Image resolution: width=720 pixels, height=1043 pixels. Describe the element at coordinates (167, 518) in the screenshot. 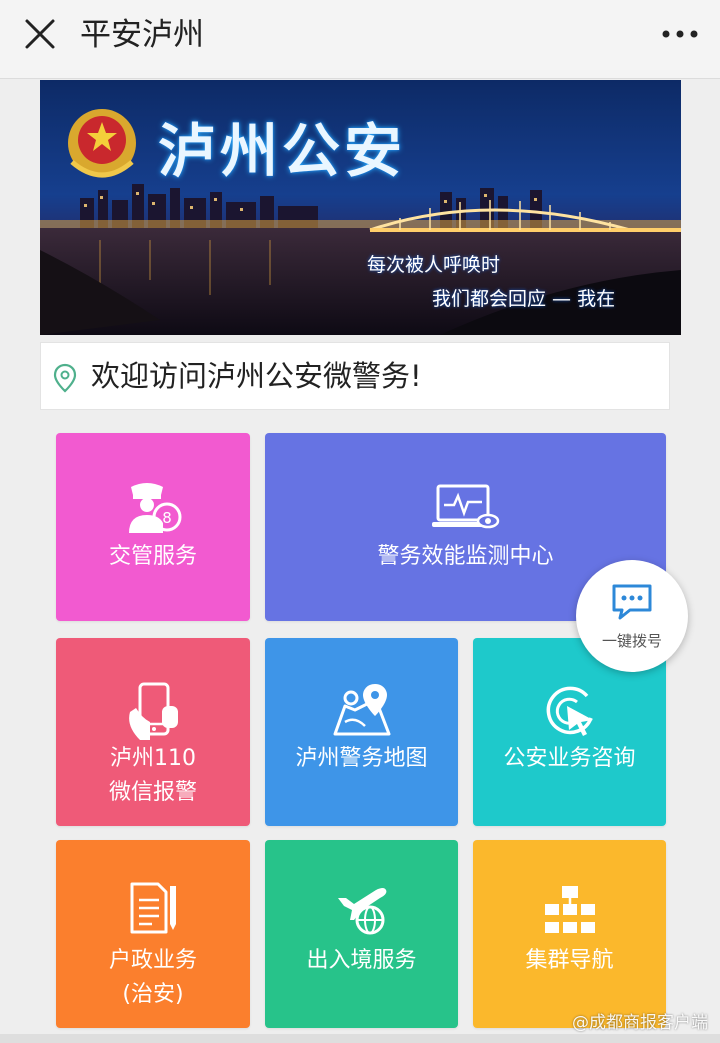

I see `svg-text: 8` at that location.